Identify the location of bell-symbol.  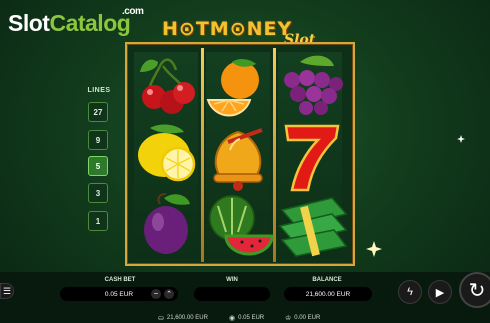
(238, 159).